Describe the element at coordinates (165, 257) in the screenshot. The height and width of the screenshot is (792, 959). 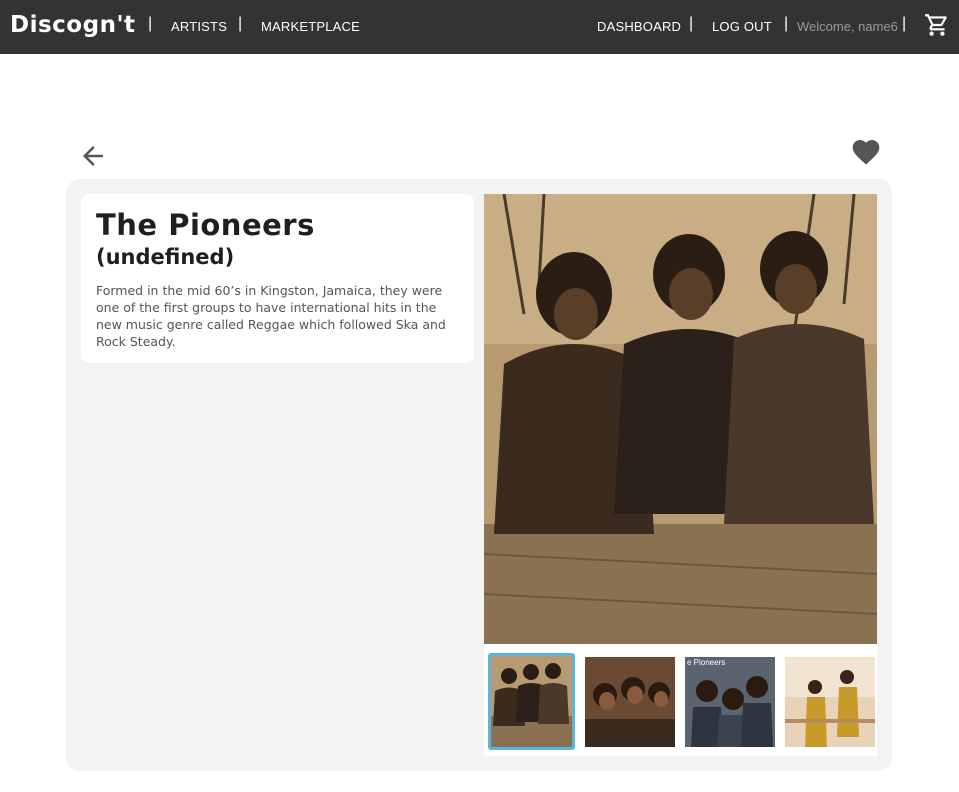
I see `artist-subtitle: (undefined)` at that location.